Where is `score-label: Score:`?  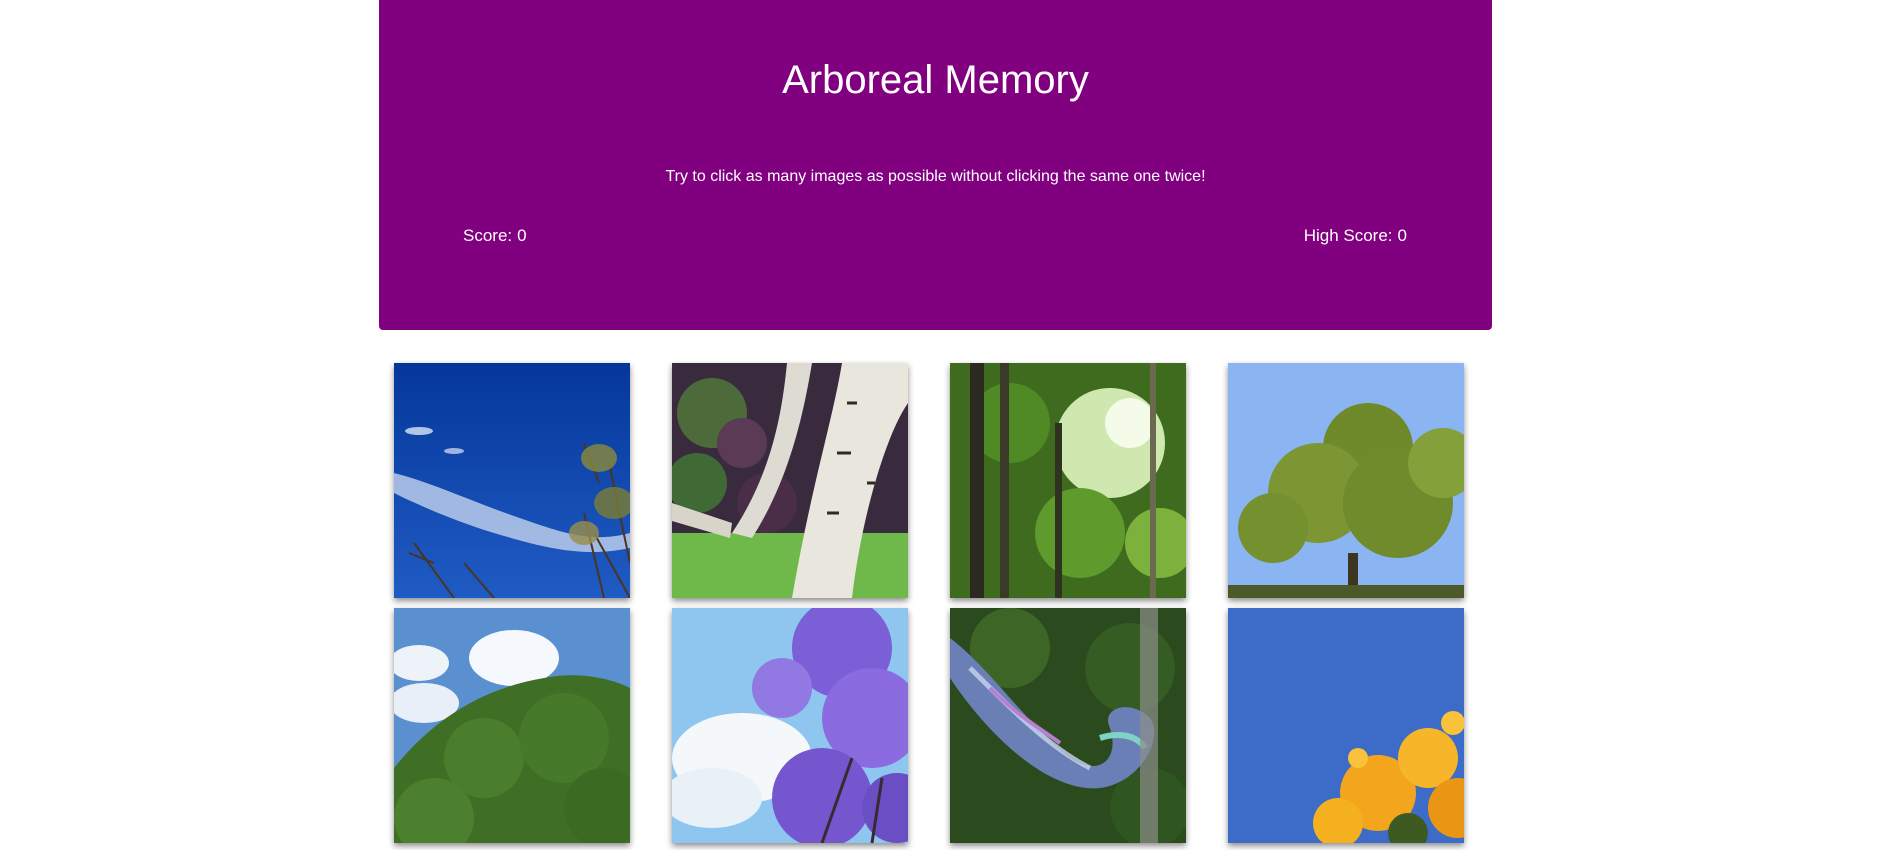 score-label: Score: is located at coordinates (488, 235).